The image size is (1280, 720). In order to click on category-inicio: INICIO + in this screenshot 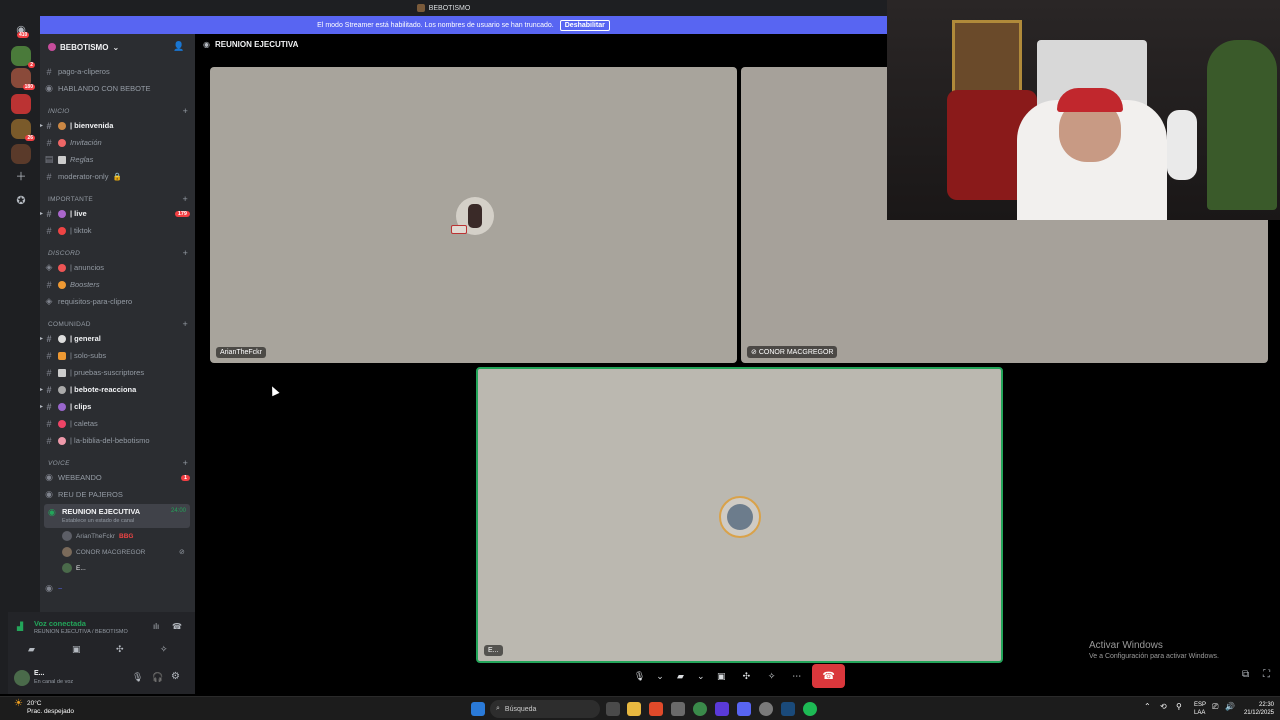, I will do `click(118, 111)`.